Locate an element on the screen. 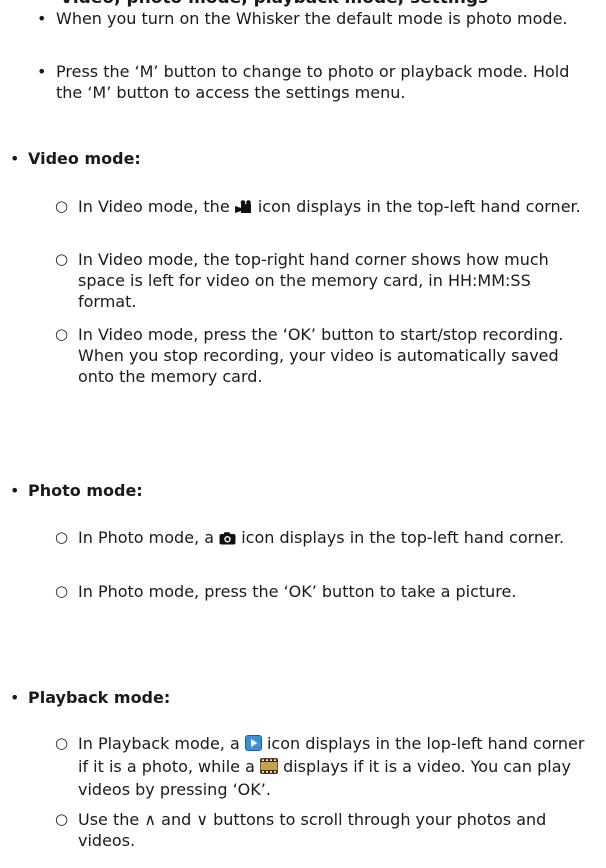 The width and height of the screenshot is (606, 868). section-video-mode: • Video mode: is located at coordinates (303, 159).